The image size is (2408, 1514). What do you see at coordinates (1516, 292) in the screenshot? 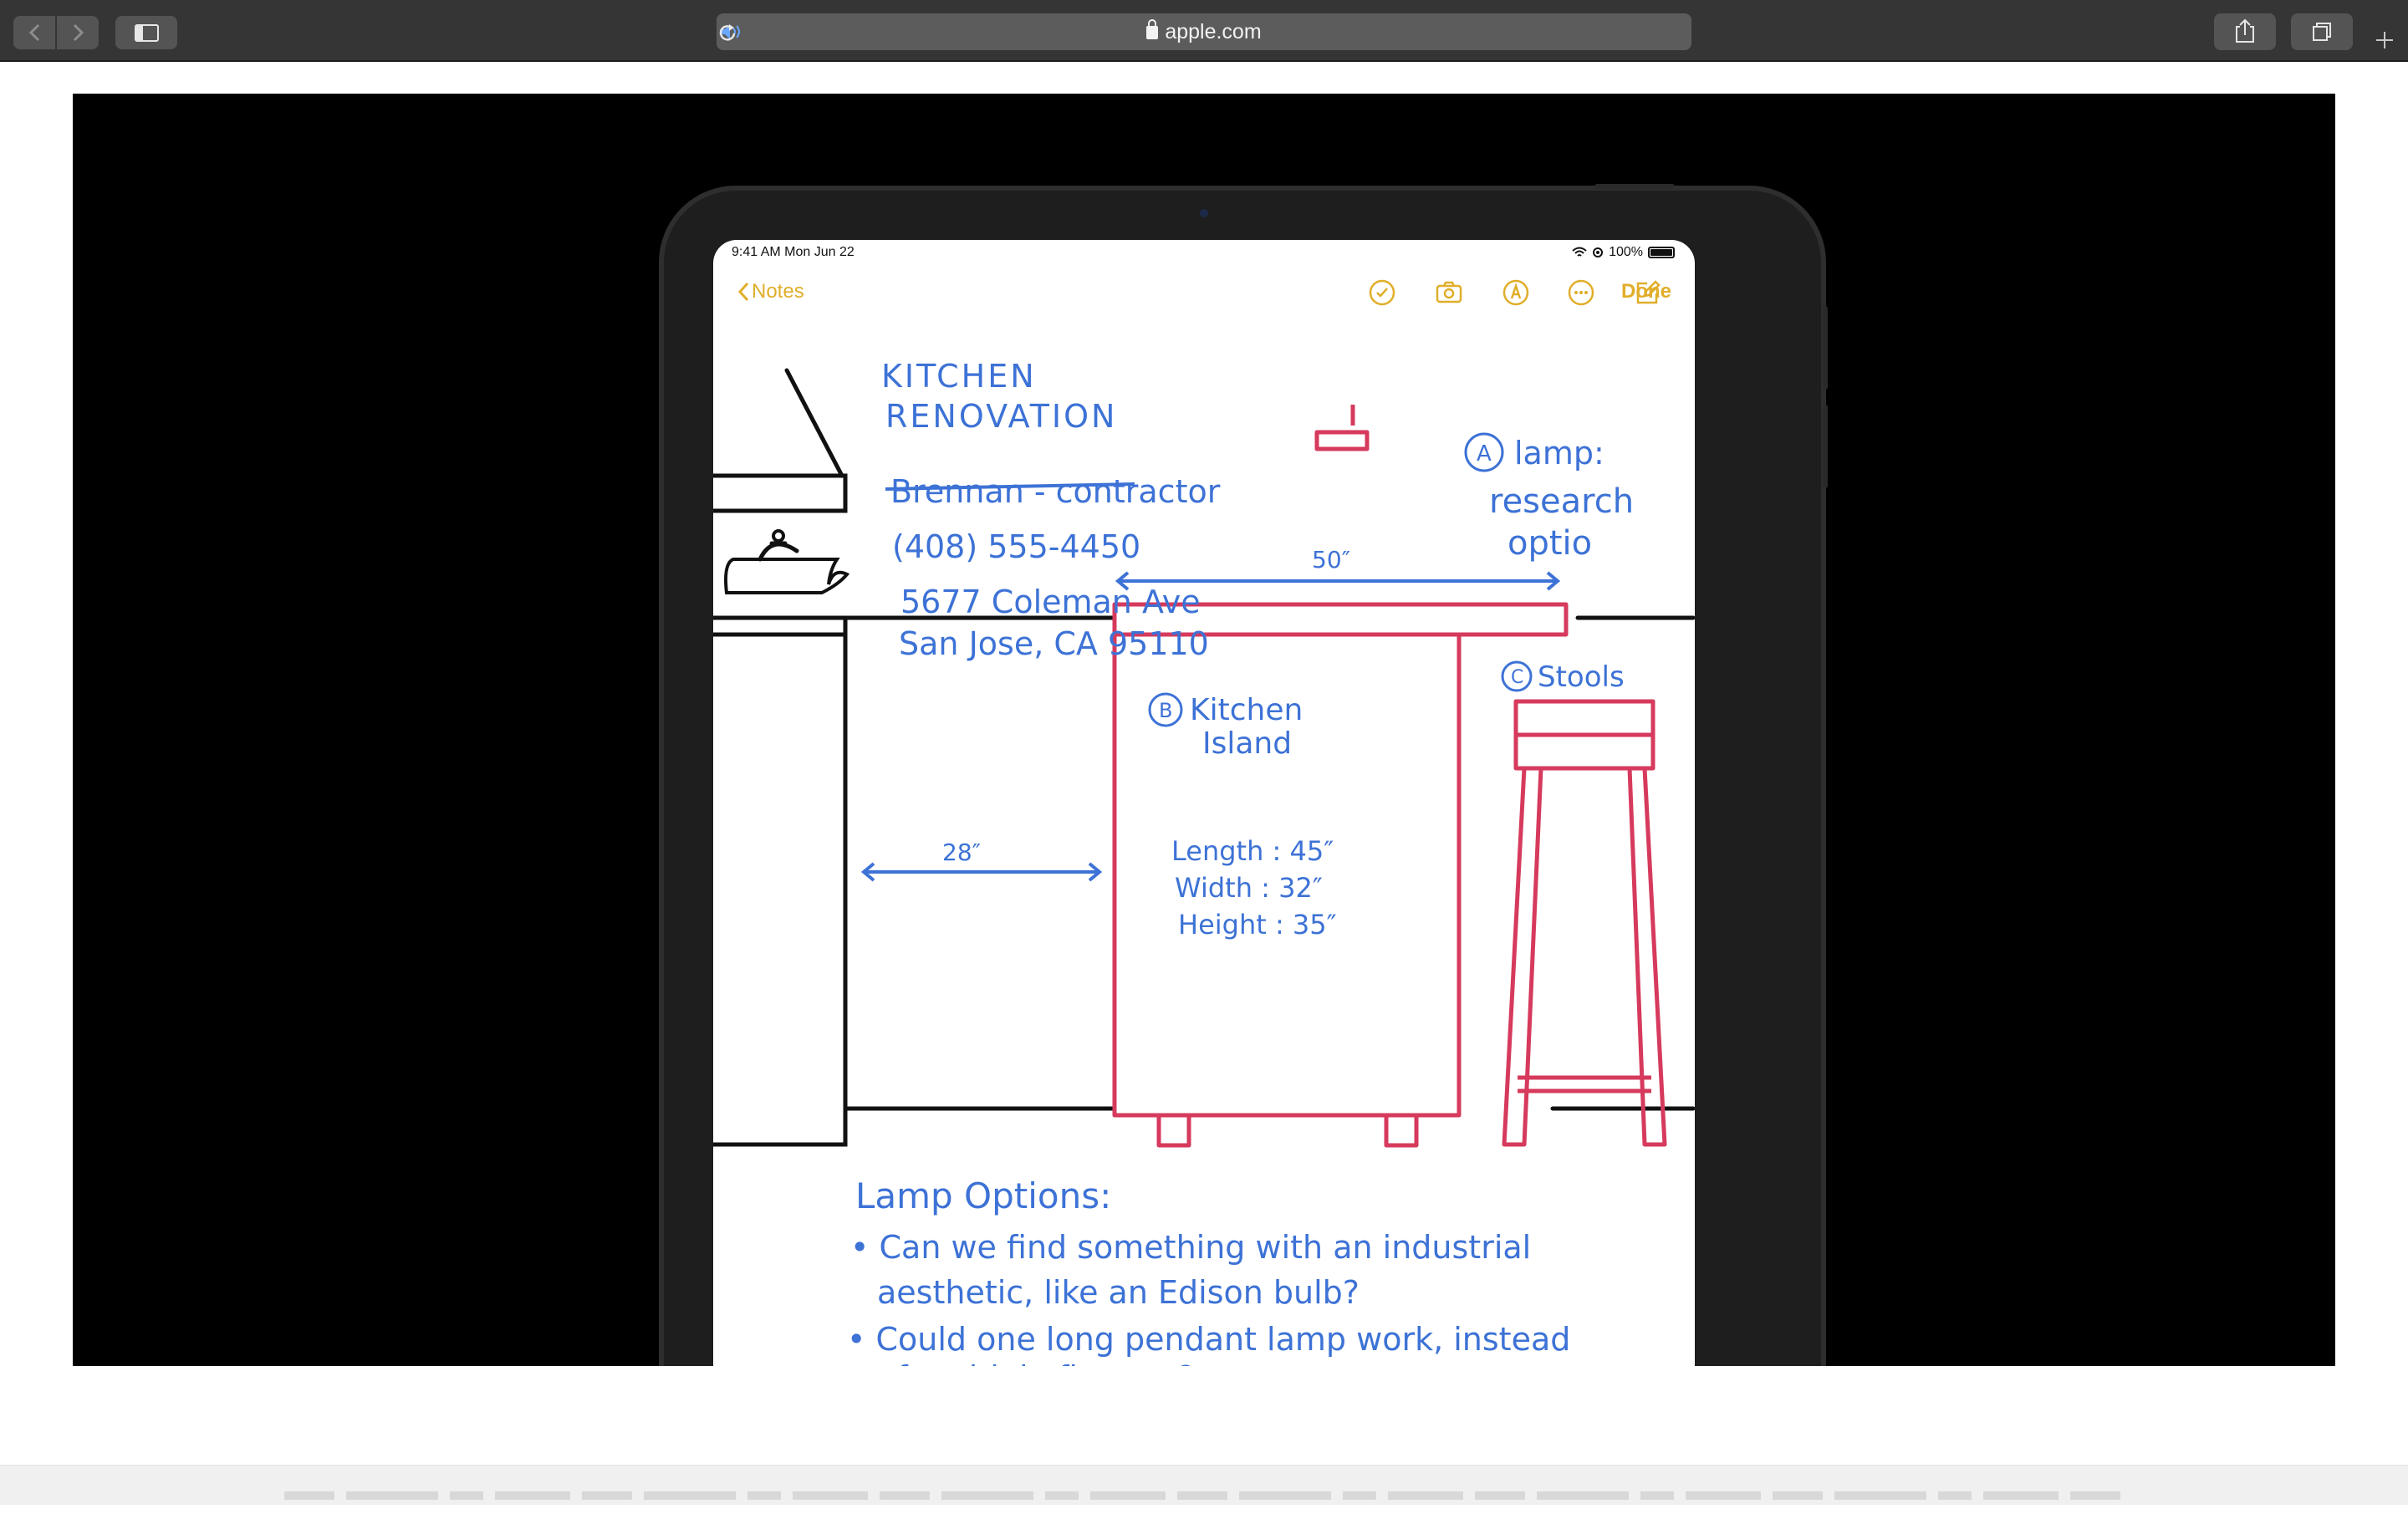
I see `markup-icon` at bounding box center [1516, 292].